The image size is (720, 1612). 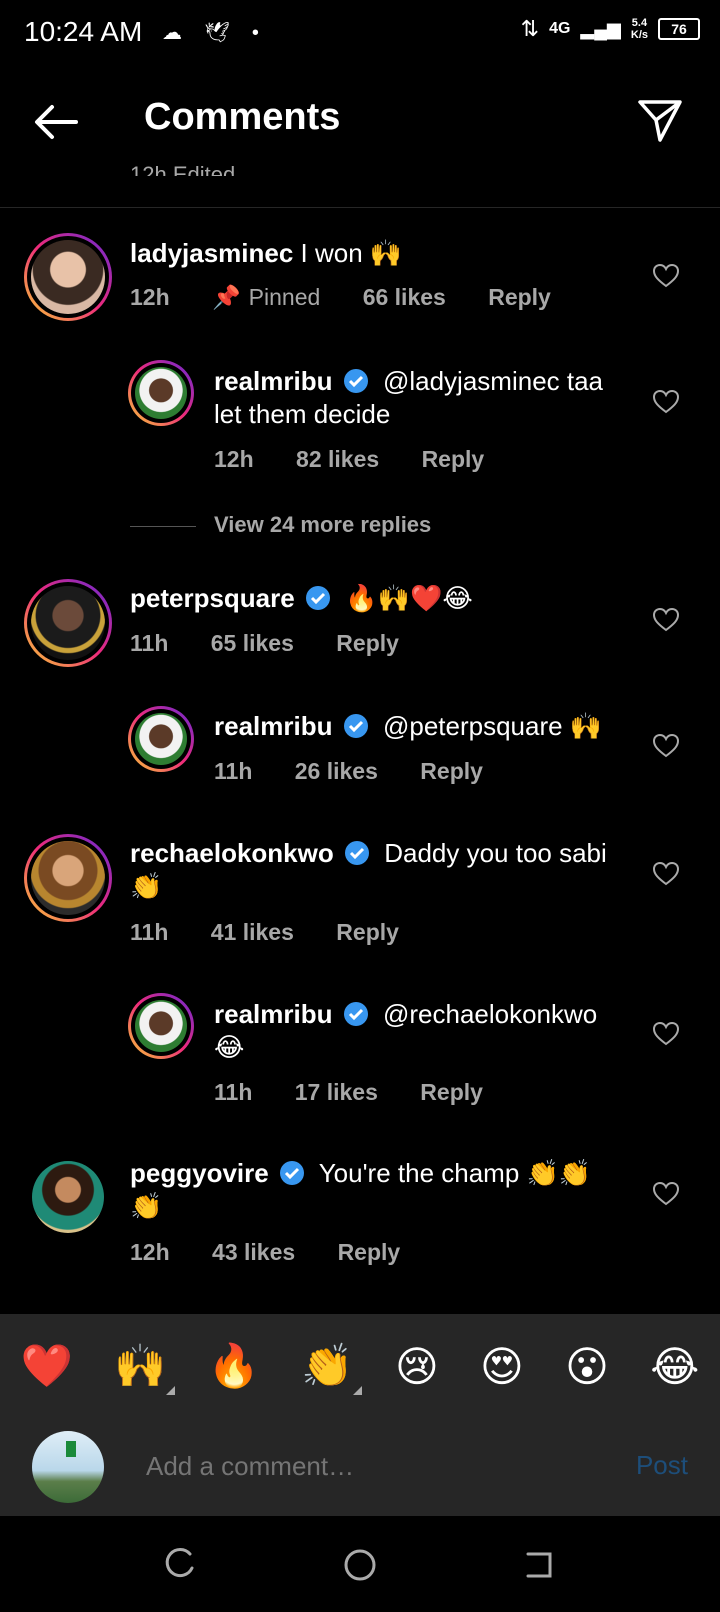 I want to click on emoji-surprised-button: 😮, so click(x=587, y=1366).